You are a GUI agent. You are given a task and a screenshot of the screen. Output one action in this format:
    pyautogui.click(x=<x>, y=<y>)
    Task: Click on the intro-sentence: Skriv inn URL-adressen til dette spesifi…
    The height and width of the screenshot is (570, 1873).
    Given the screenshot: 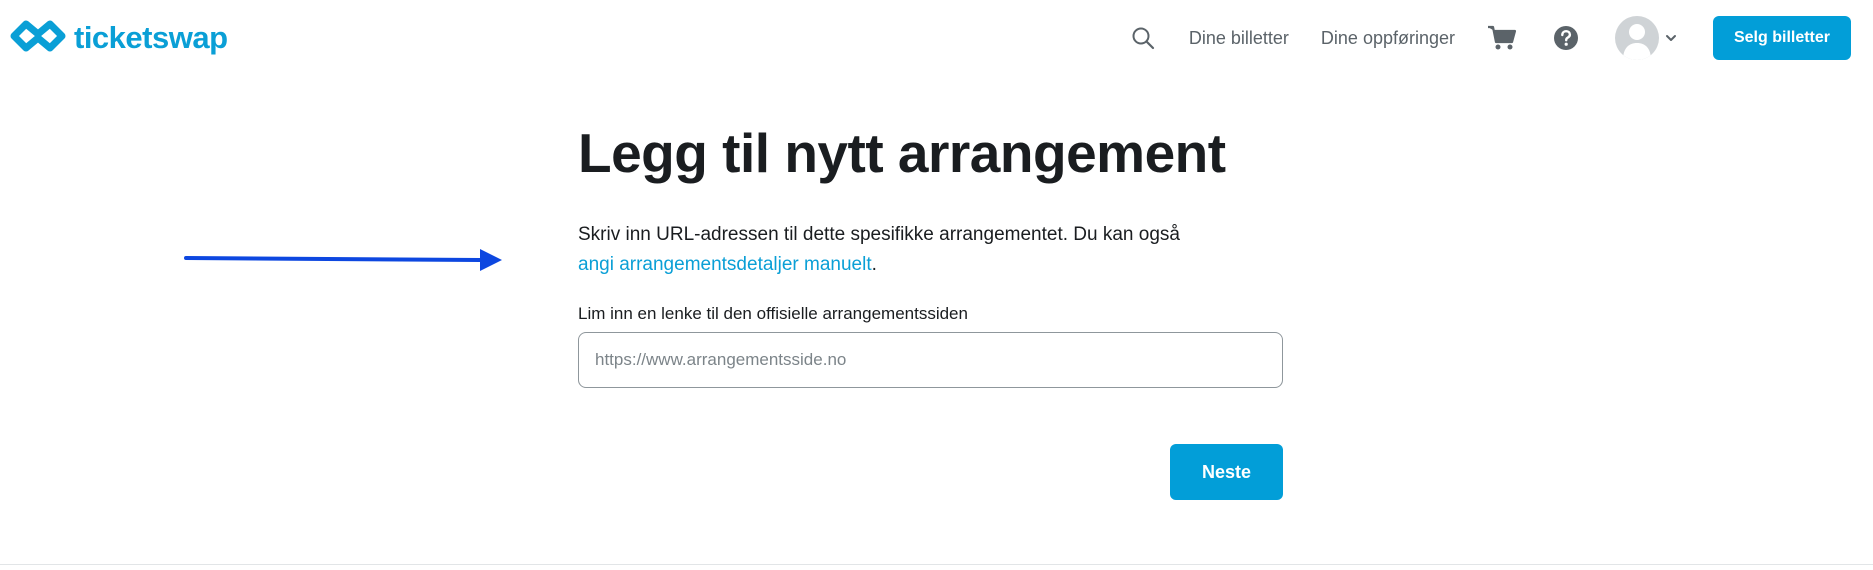 What is the action you would take?
    pyautogui.click(x=879, y=234)
    